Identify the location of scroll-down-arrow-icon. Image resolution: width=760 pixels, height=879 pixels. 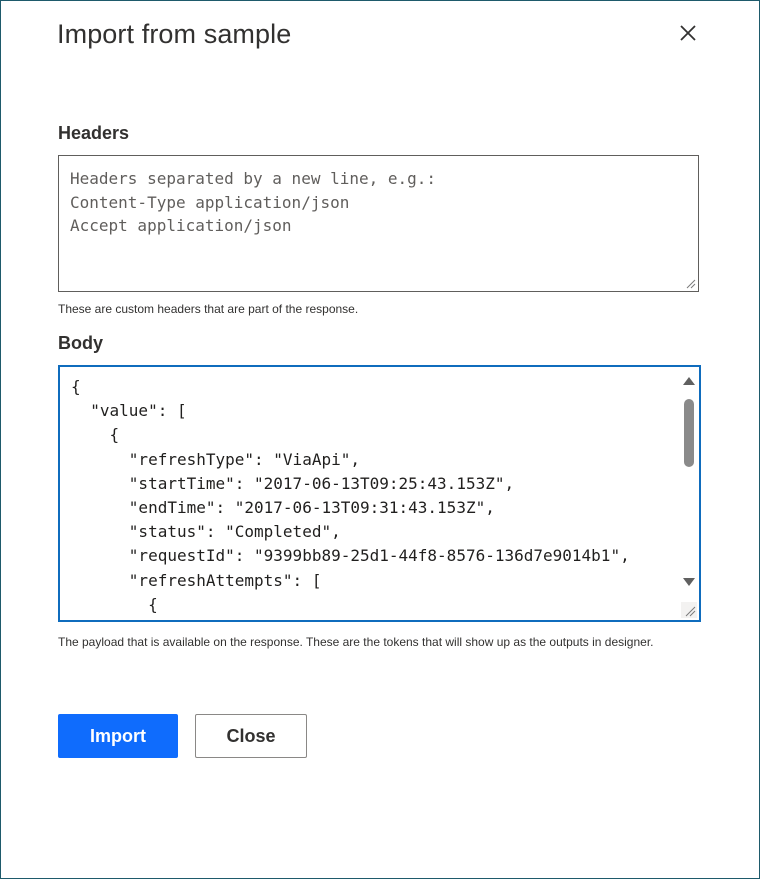
(689, 582).